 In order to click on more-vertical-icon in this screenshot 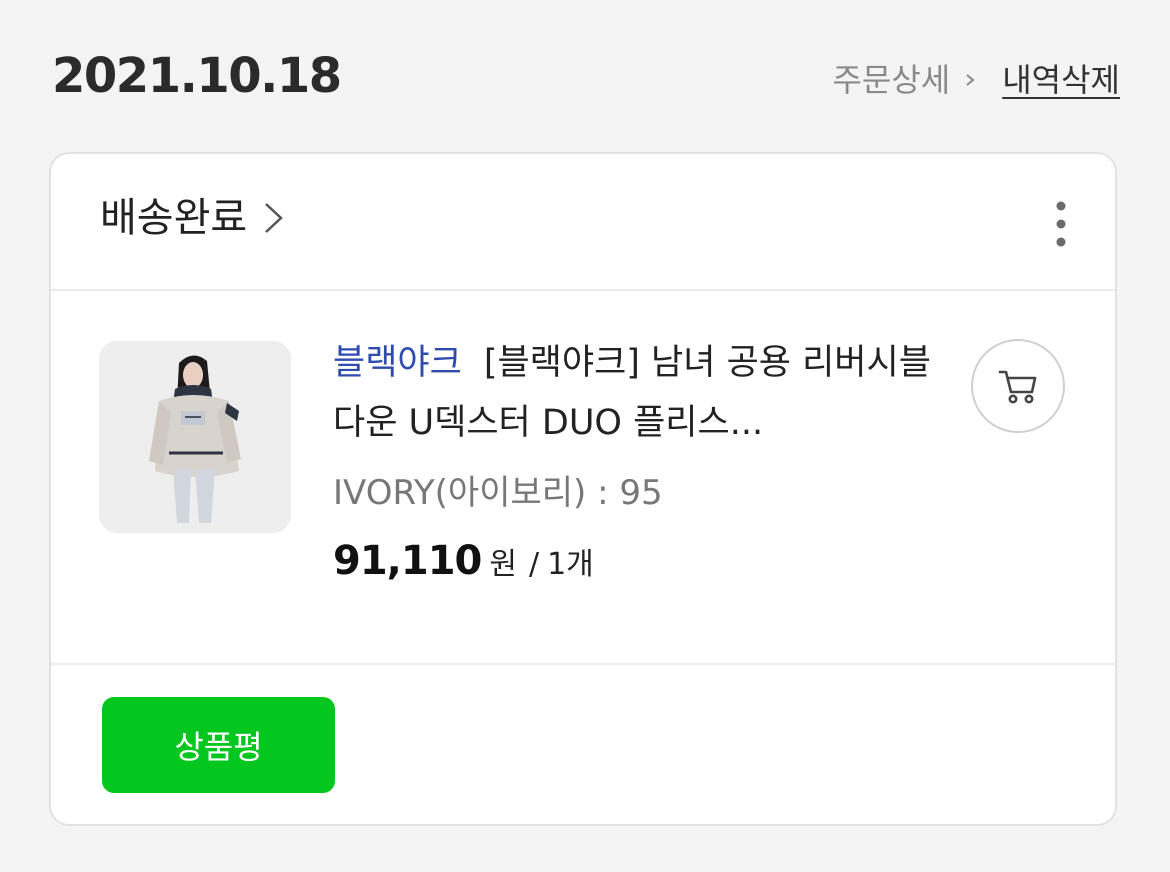, I will do `click(1061, 224)`.